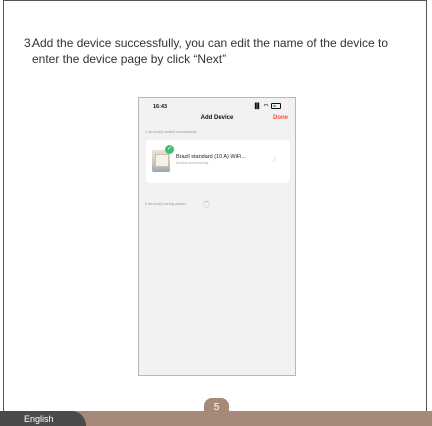 This screenshot has width=432, height=426. I want to click on wifi-icon: ◠, so click(266, 106).